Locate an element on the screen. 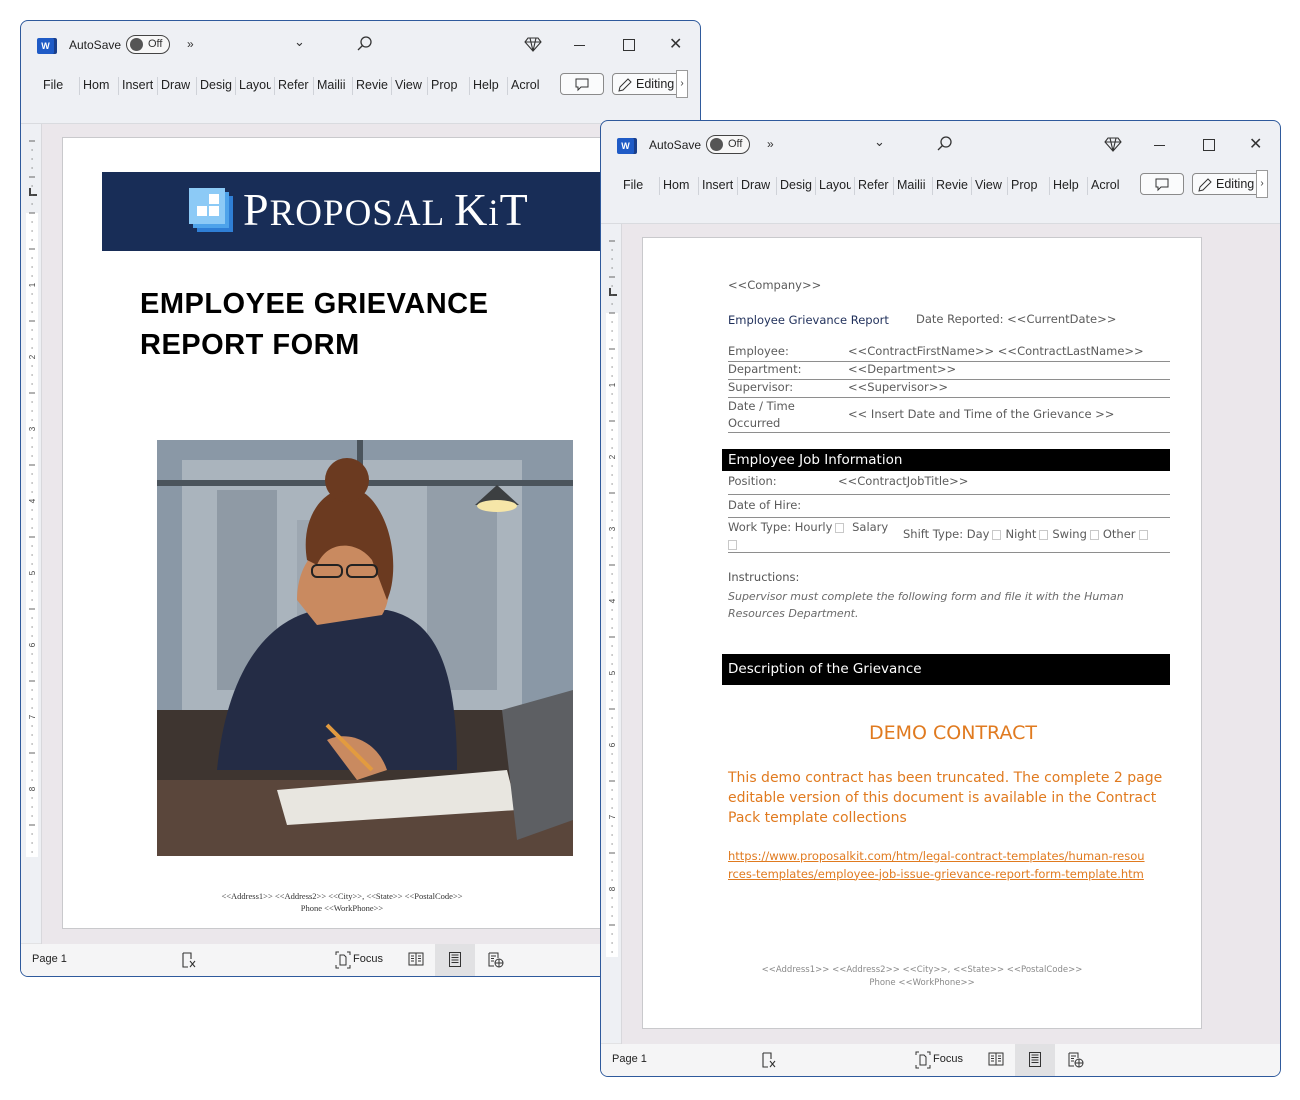  comment-icon is located at coordinates (582, 85).